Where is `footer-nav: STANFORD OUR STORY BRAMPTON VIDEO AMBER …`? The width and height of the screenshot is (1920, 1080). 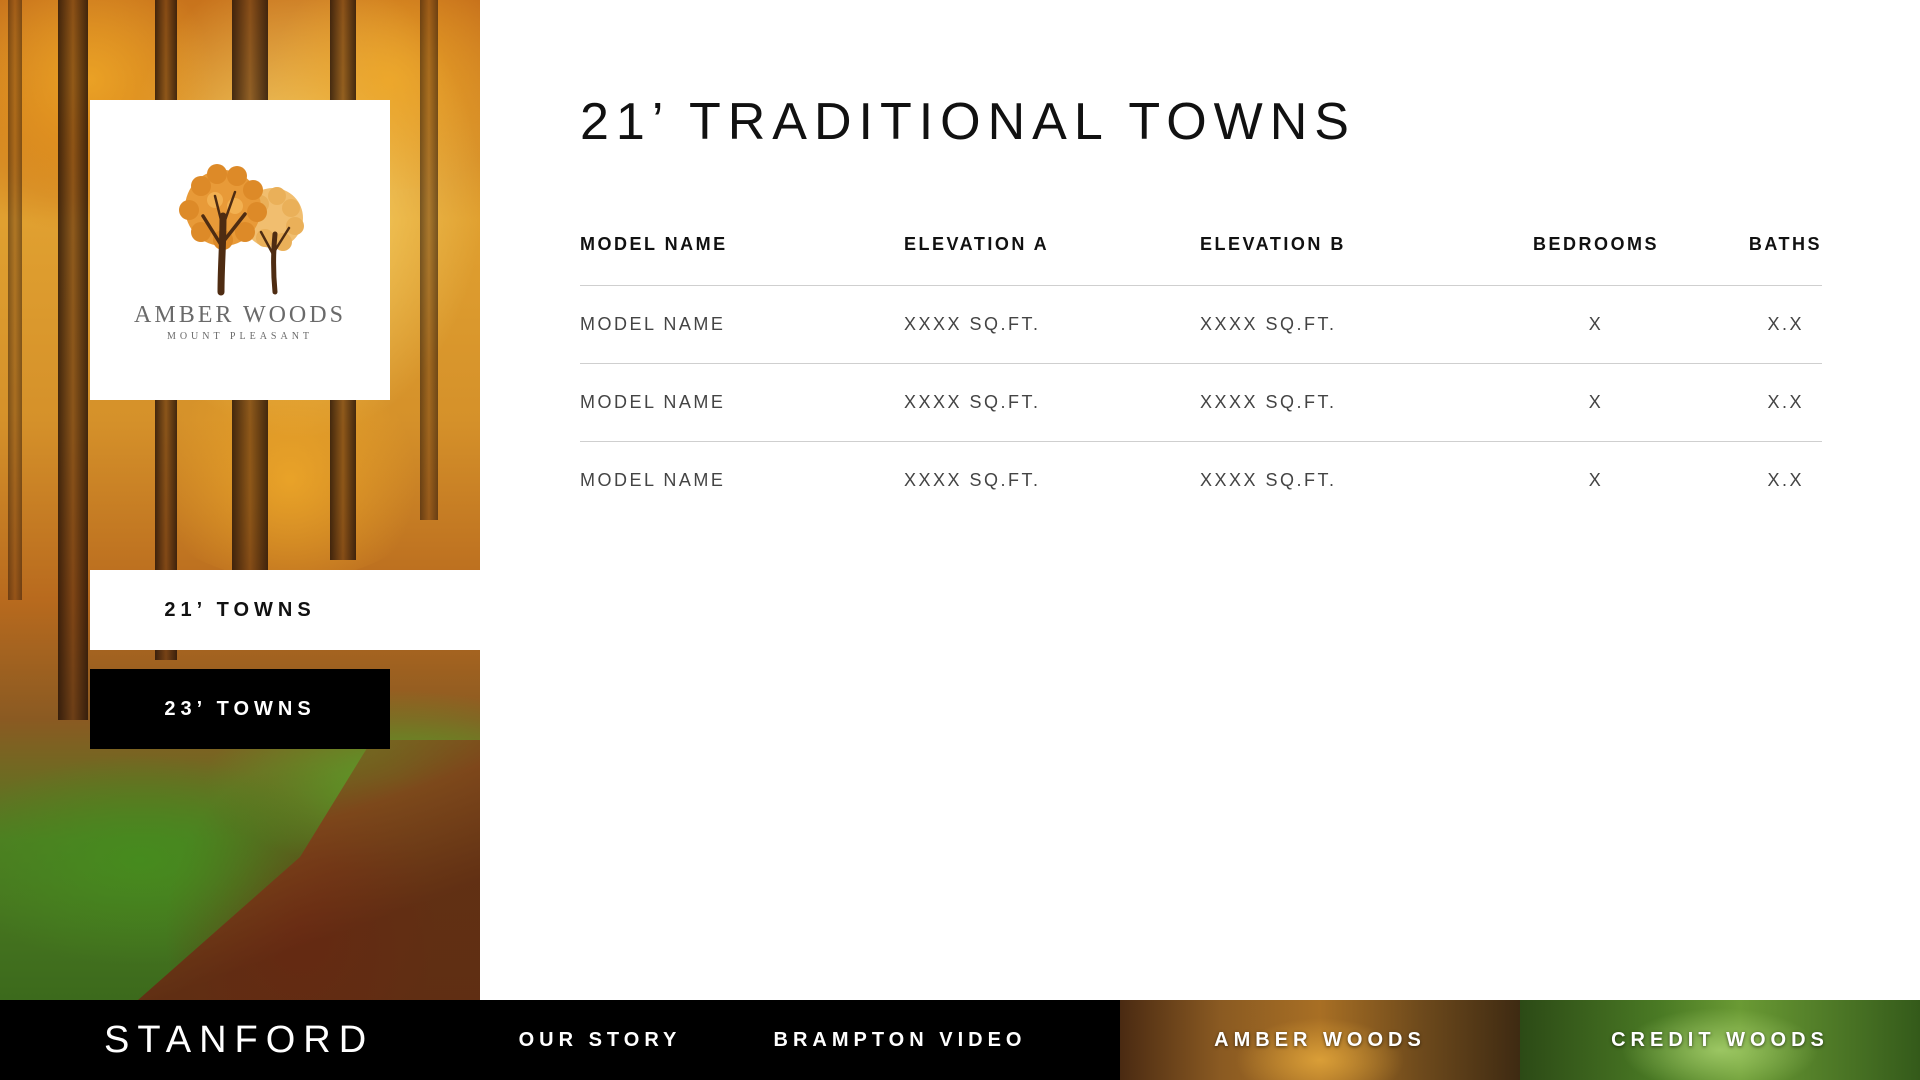 footer-nav: STANFORD OUR STORY BRAMPTON VIDEO AMBER … is located at coordinates (960, 1040).